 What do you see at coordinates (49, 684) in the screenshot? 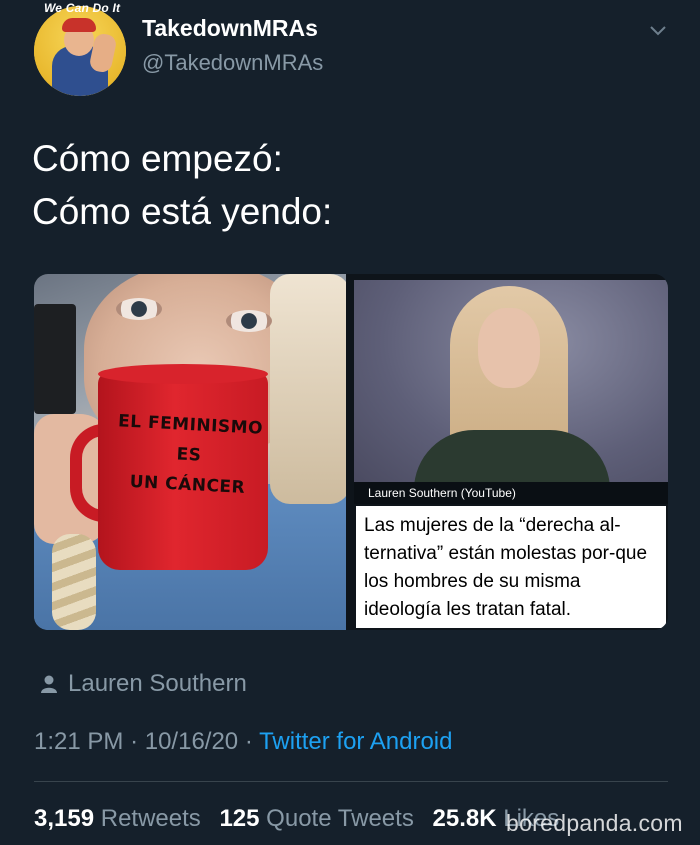
I see `person-icon` at bounding box center [49, 684].